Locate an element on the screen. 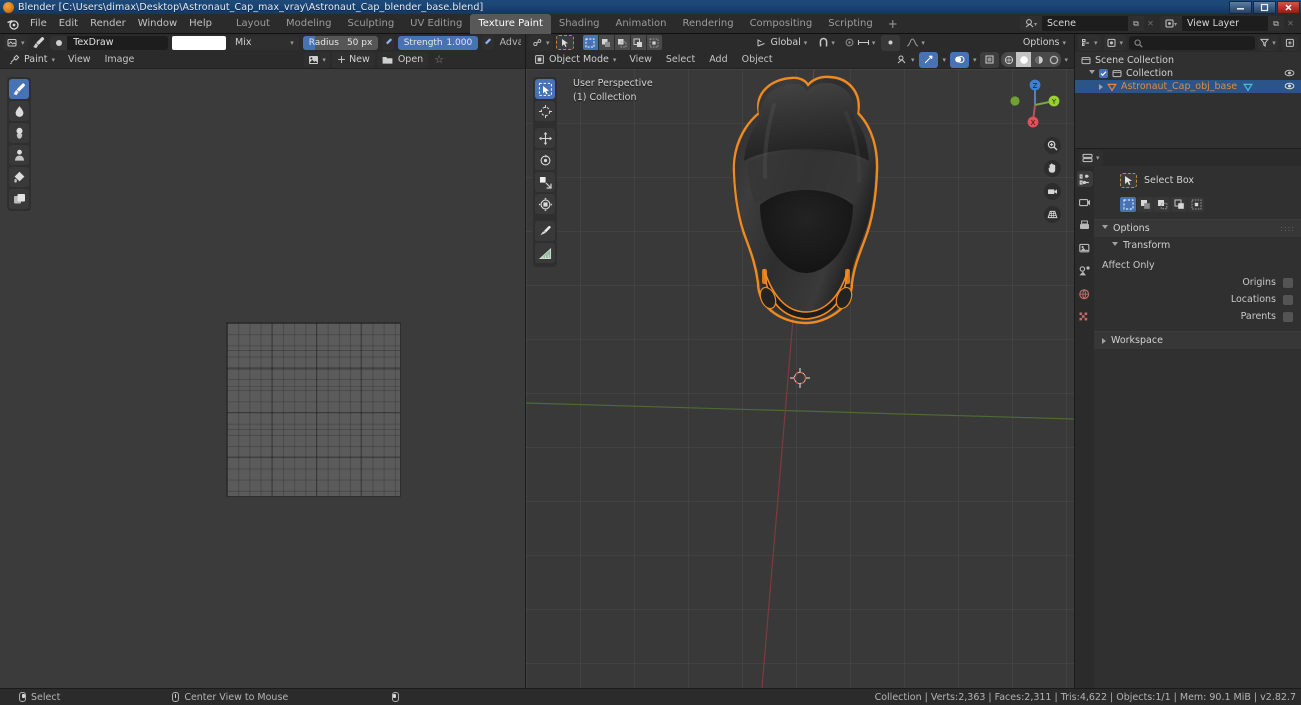 This screenshot has width=1301, height=705. astronaut-cap-object is located at coordinates (806, 219).